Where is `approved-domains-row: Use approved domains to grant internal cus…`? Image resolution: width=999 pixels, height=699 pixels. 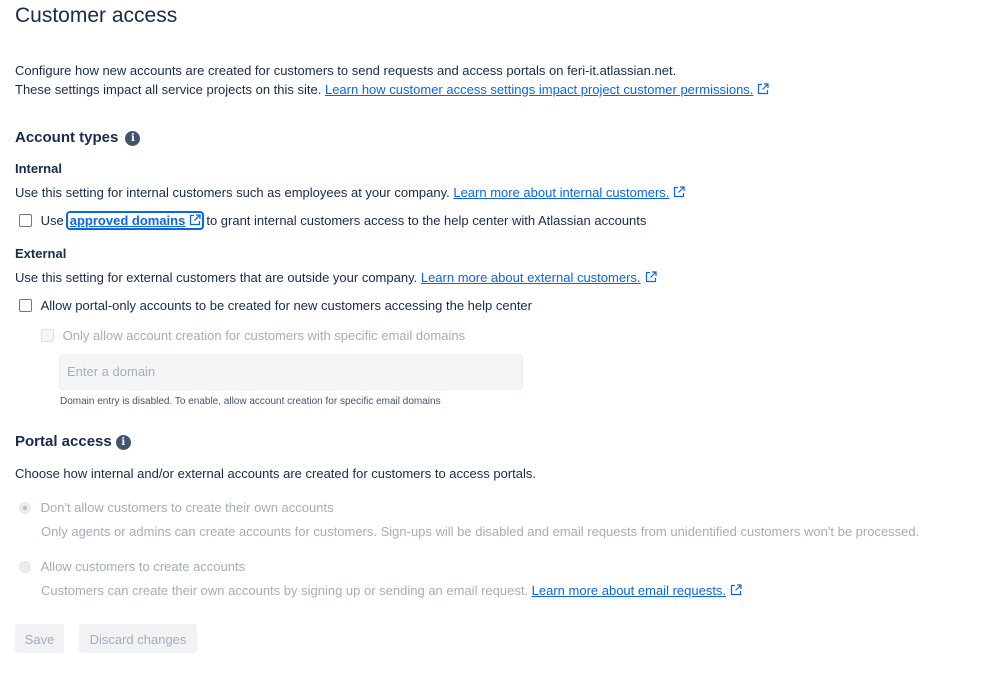
approved-domains-row: Use approved domains to grant internal cus… is located at coordinates (332, 220).